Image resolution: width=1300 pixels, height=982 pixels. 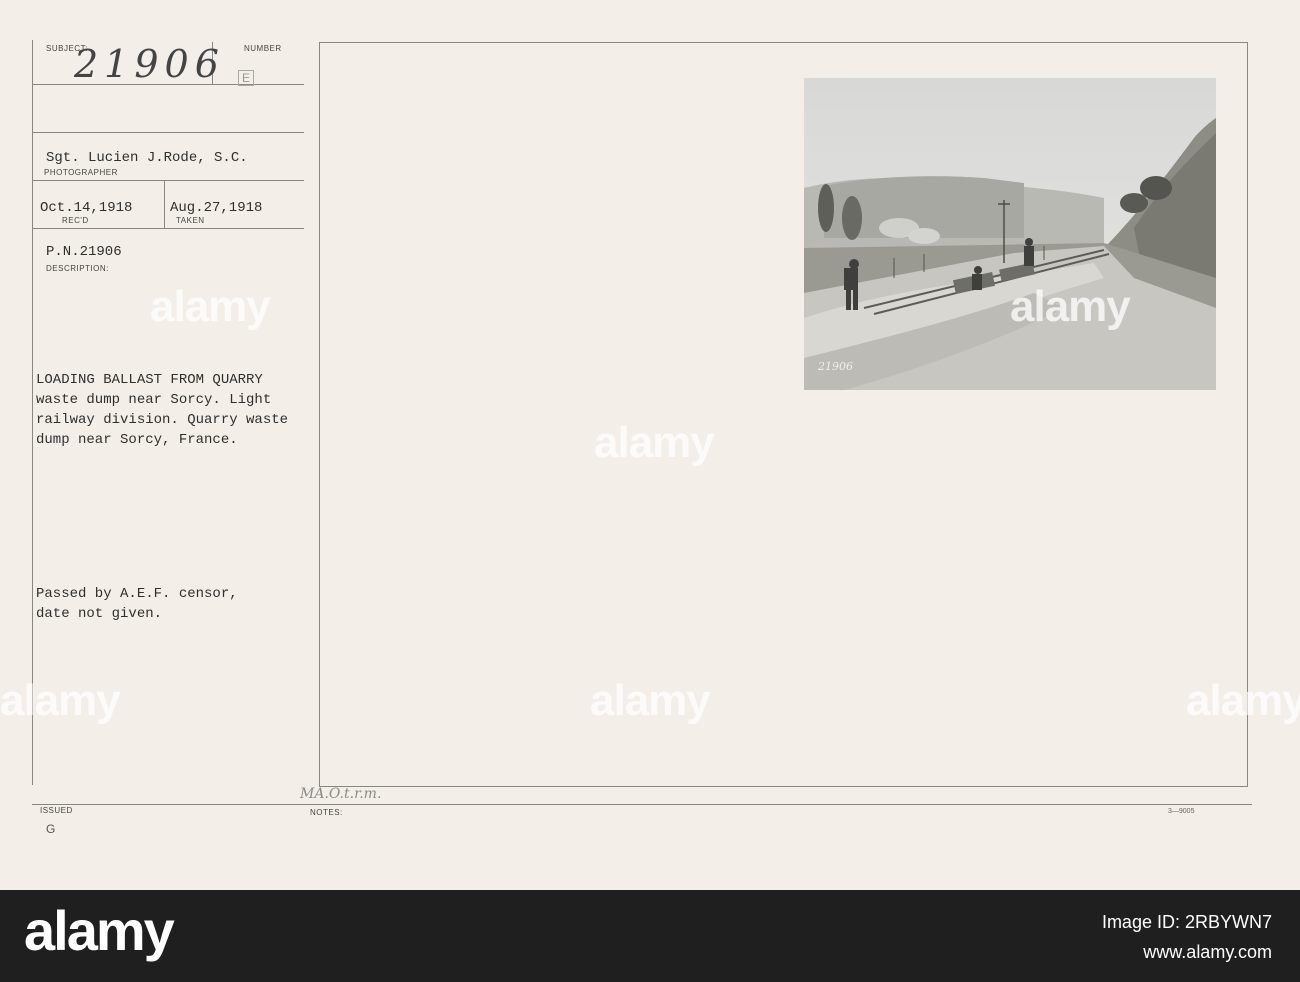 What do you see at coordinates (81, 172) in the screenshot?
I see `photographer-label: PHOTOGRAPHER` at bounding box center [81, 172].